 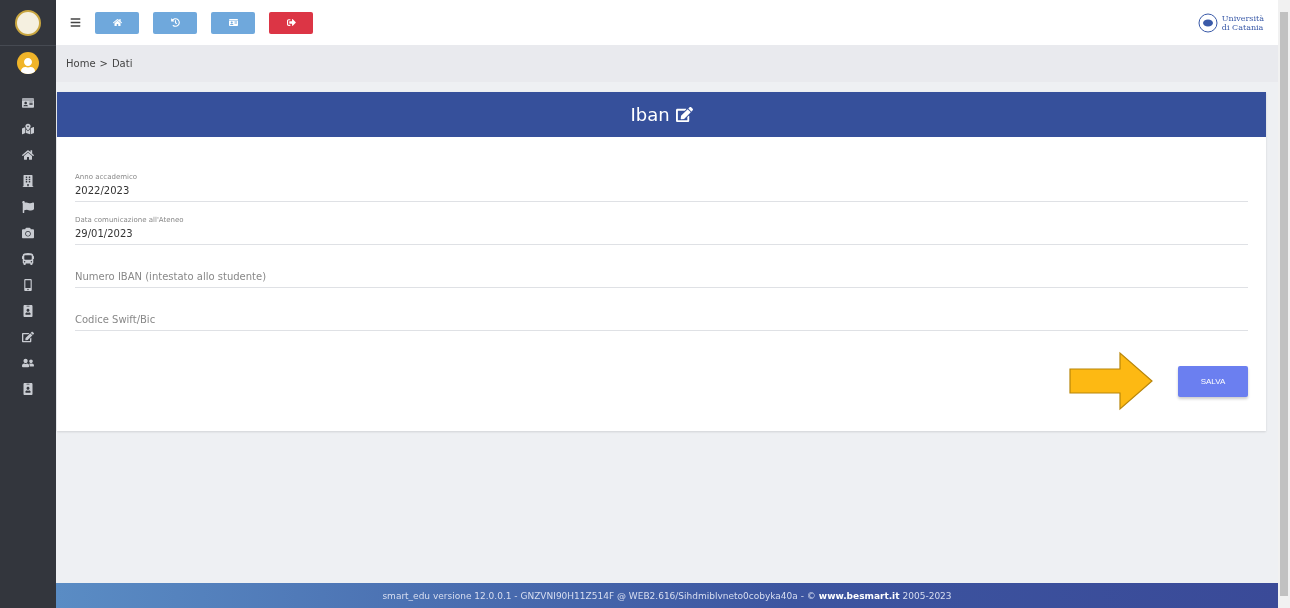 What do you see at coordinates (28, 63) in the screenshot?
I see `avatar-icon` at bounding box center [28, 63].